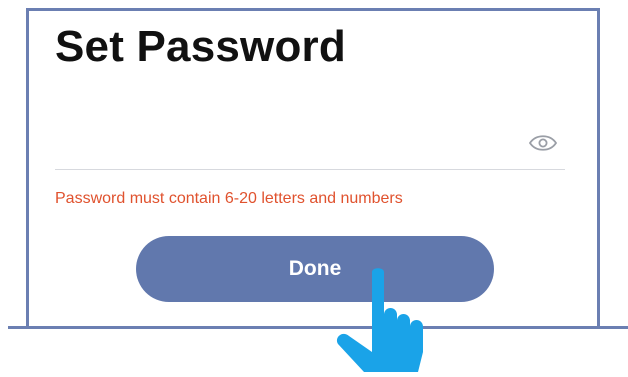 The height and width of the screenshot is (377, 628). I want to click on page-title: Set Password, so click(200, 46).